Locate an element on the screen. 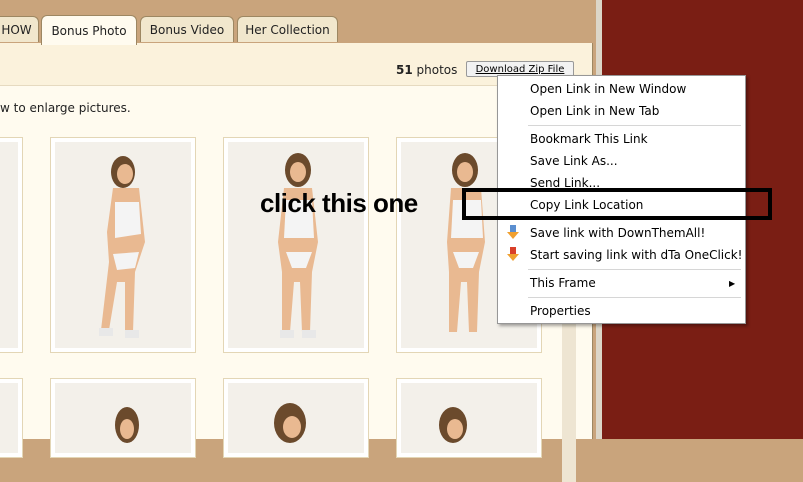  menu-item-properties: Properties is located at coordinates (621, 311).